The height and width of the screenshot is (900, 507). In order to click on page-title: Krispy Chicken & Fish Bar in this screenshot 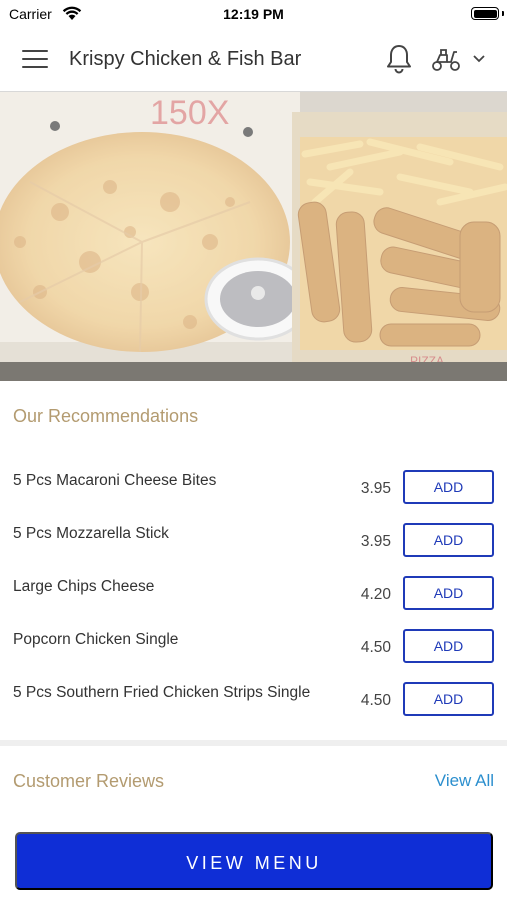, I will do `click(185, 59)`.